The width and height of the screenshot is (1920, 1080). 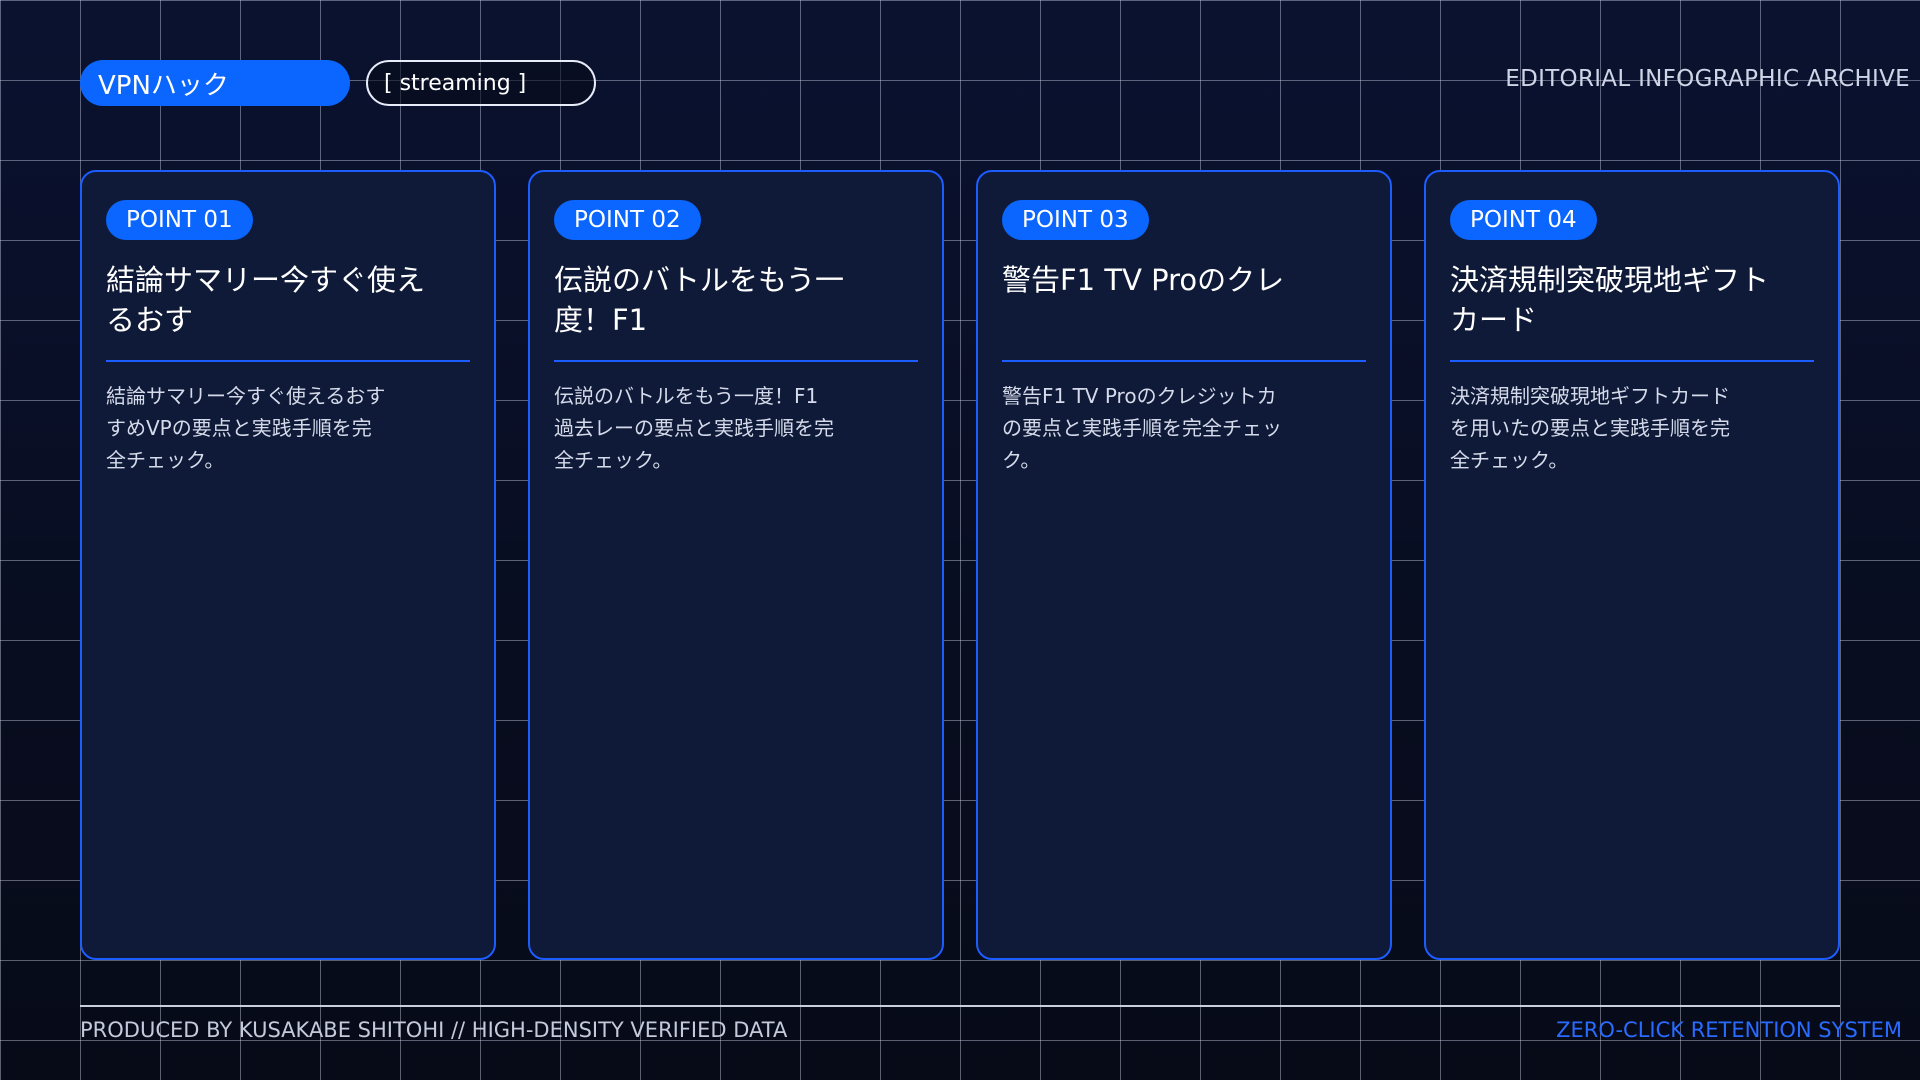 I want to click on point-badge: POINT 04, so click(x=1523, y=220).